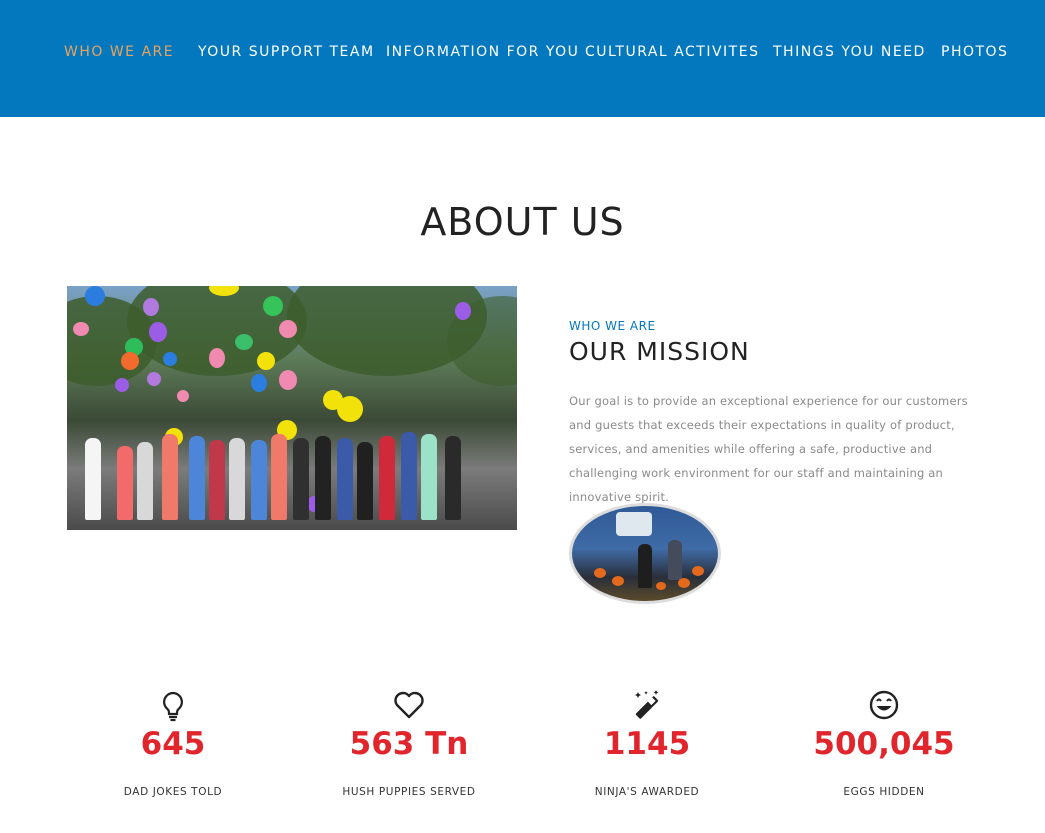  What do you see at coordinates (173, 792) in the screenshot?
I see `stat-label: DAD JOKES TOLD` at bounding box center [173, 792].